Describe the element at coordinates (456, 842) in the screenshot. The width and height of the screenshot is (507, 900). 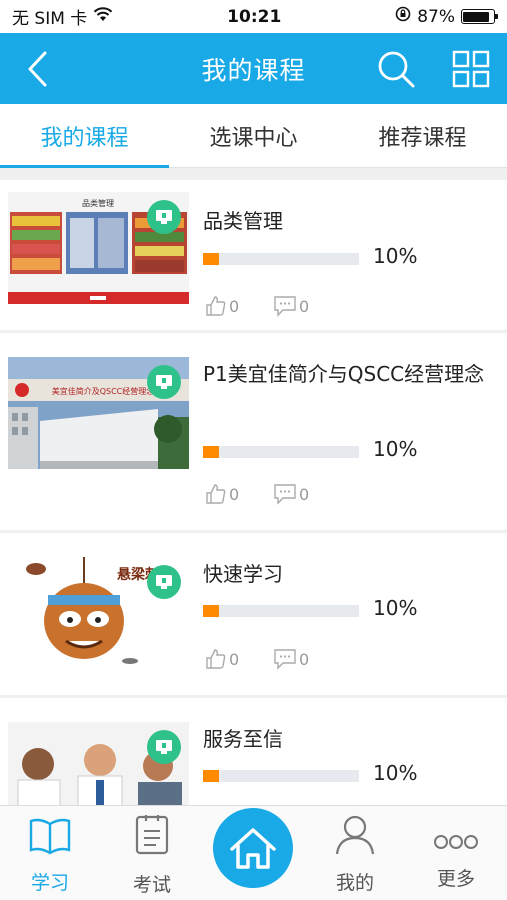
I see `more-dots-icon` at that location.